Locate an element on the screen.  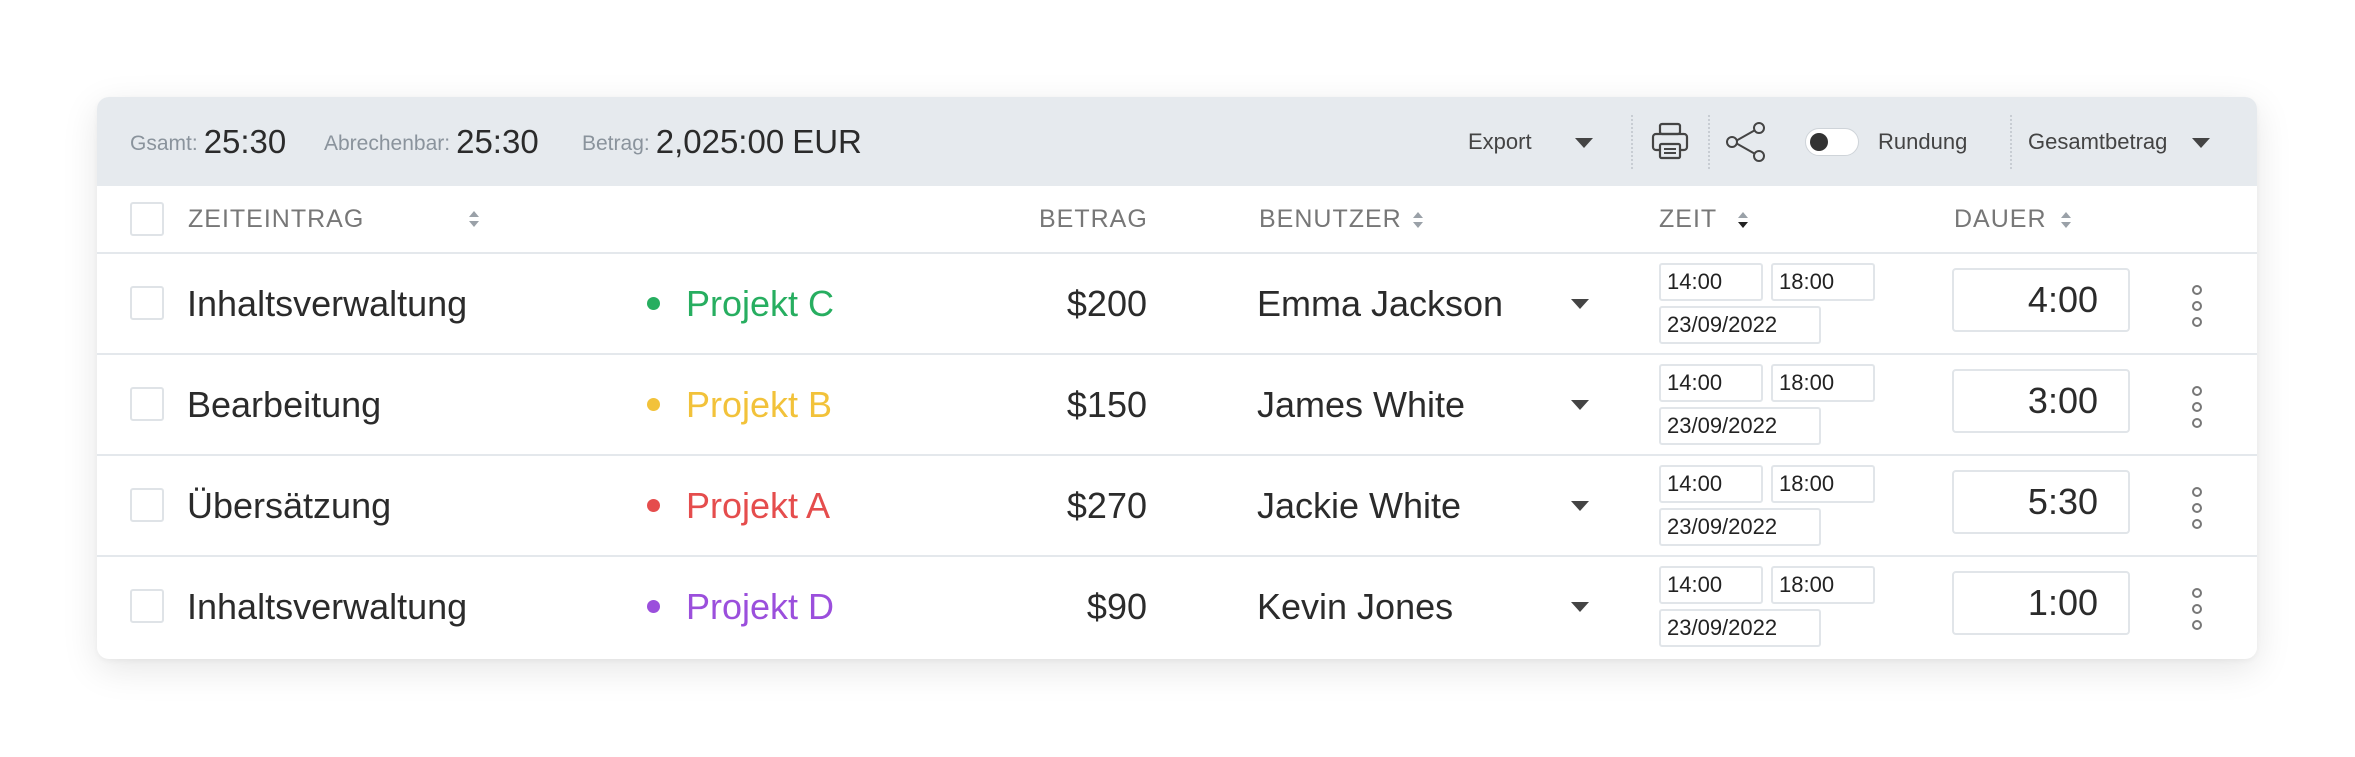
user-name: Jackie White is located at coordinates (1359, 505).